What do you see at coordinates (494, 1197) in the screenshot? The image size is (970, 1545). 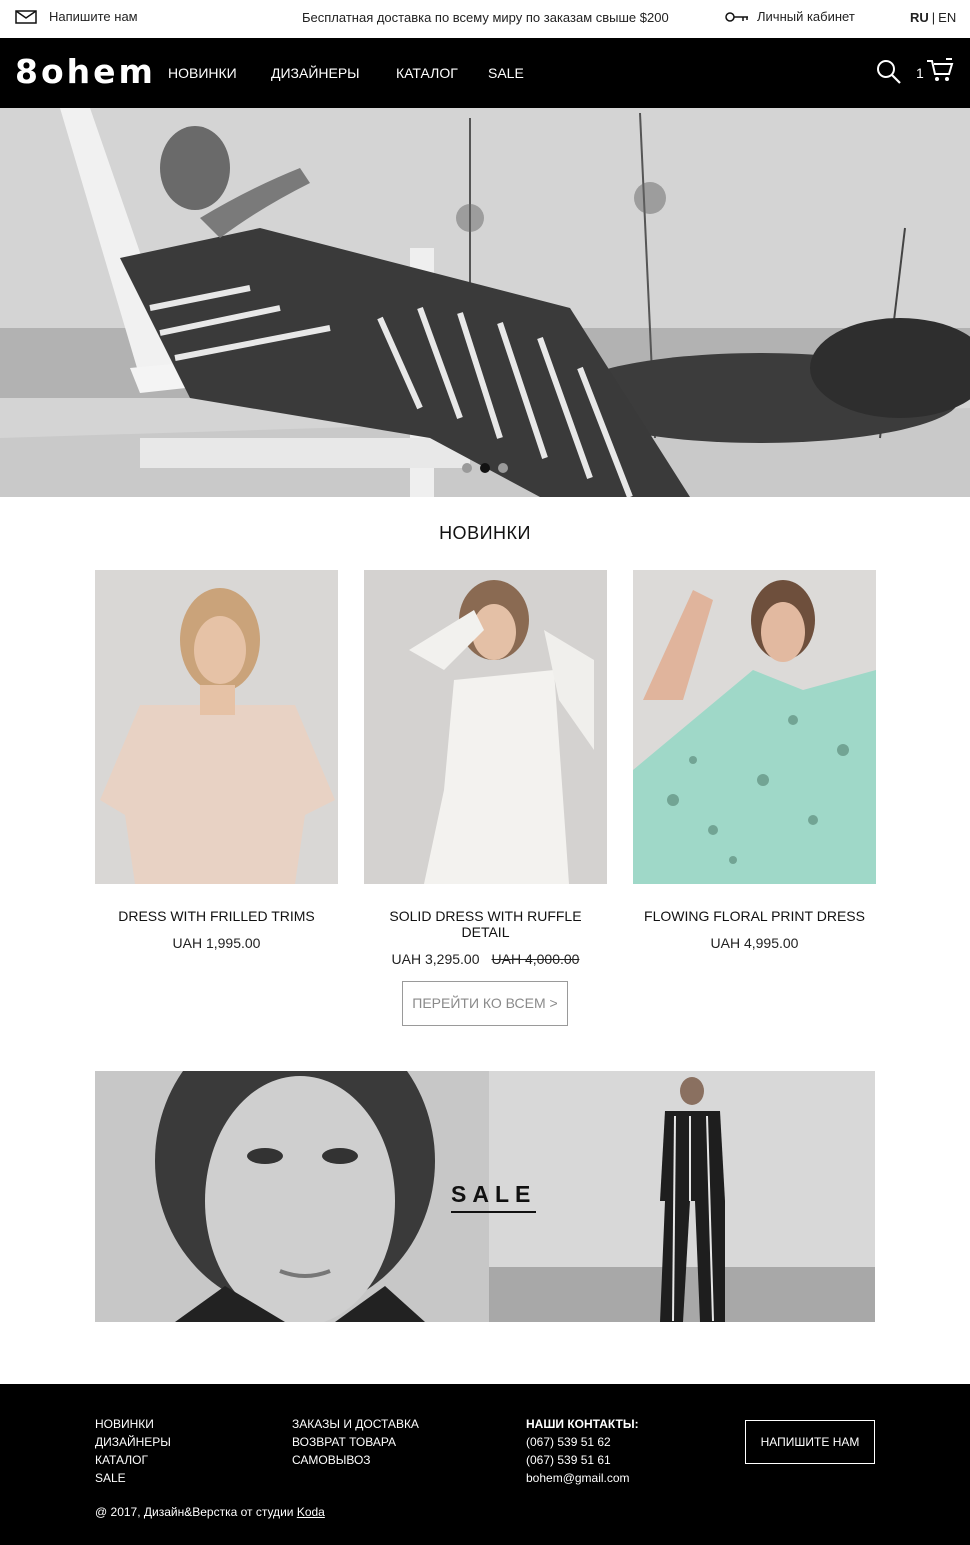 I see `sale-label: SALE` at bounding box center [494, 1197].